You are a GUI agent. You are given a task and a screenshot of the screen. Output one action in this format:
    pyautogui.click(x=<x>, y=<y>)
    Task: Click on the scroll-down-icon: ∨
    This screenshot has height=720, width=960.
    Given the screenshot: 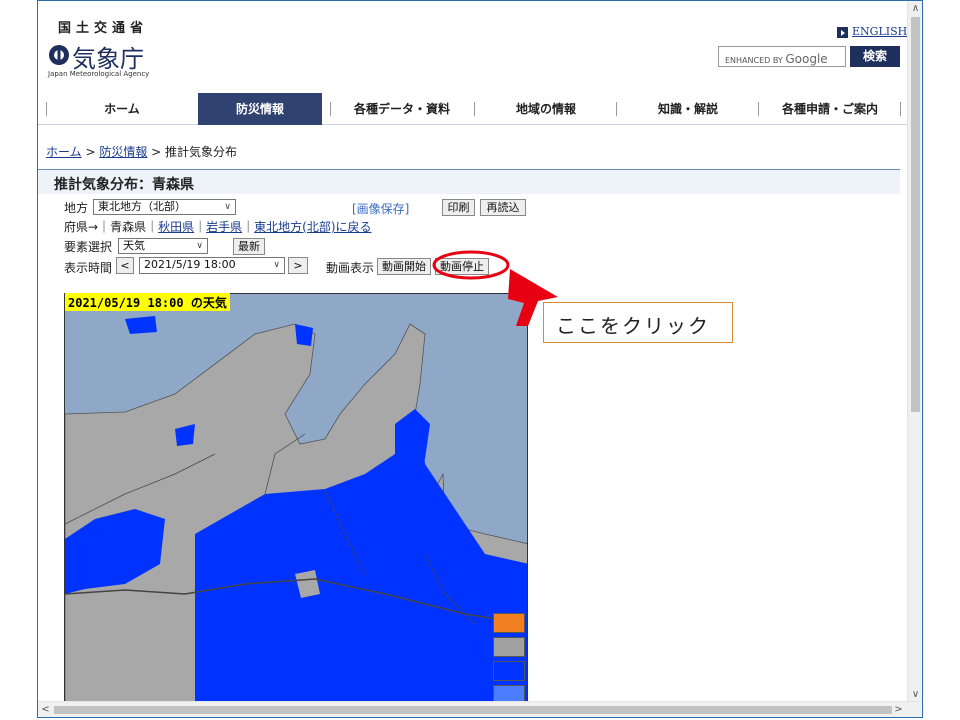 What is the action you would take?
    pyautogui.click(x=915, y=694)
    